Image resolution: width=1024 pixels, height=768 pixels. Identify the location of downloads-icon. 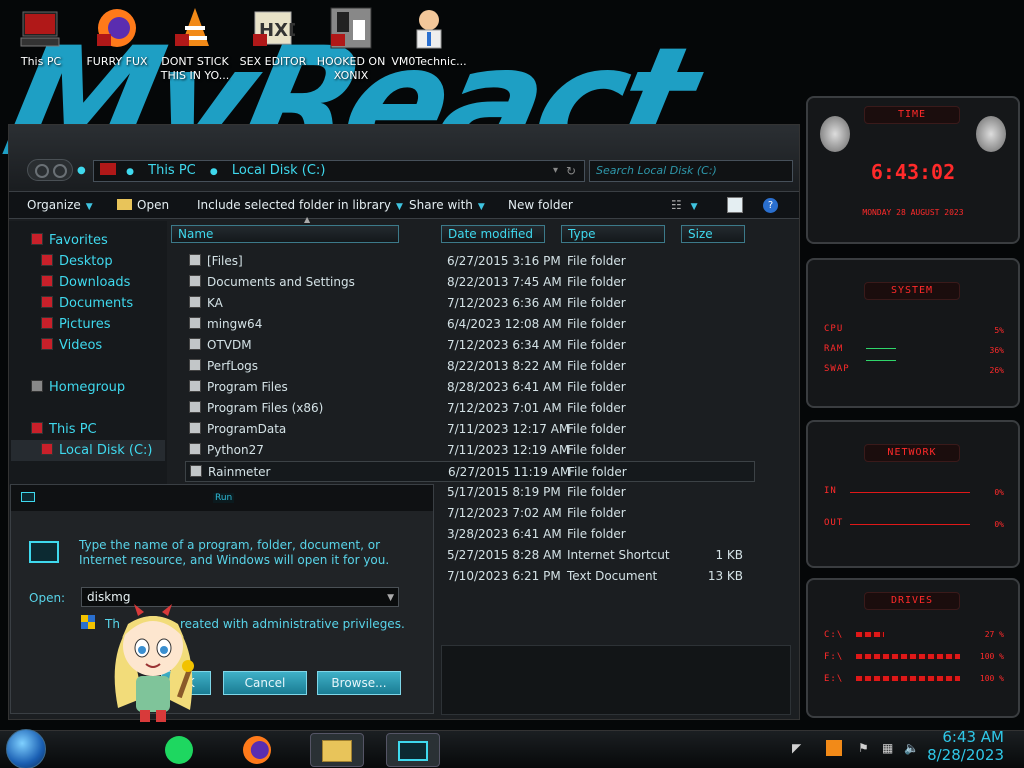
(47, 281).